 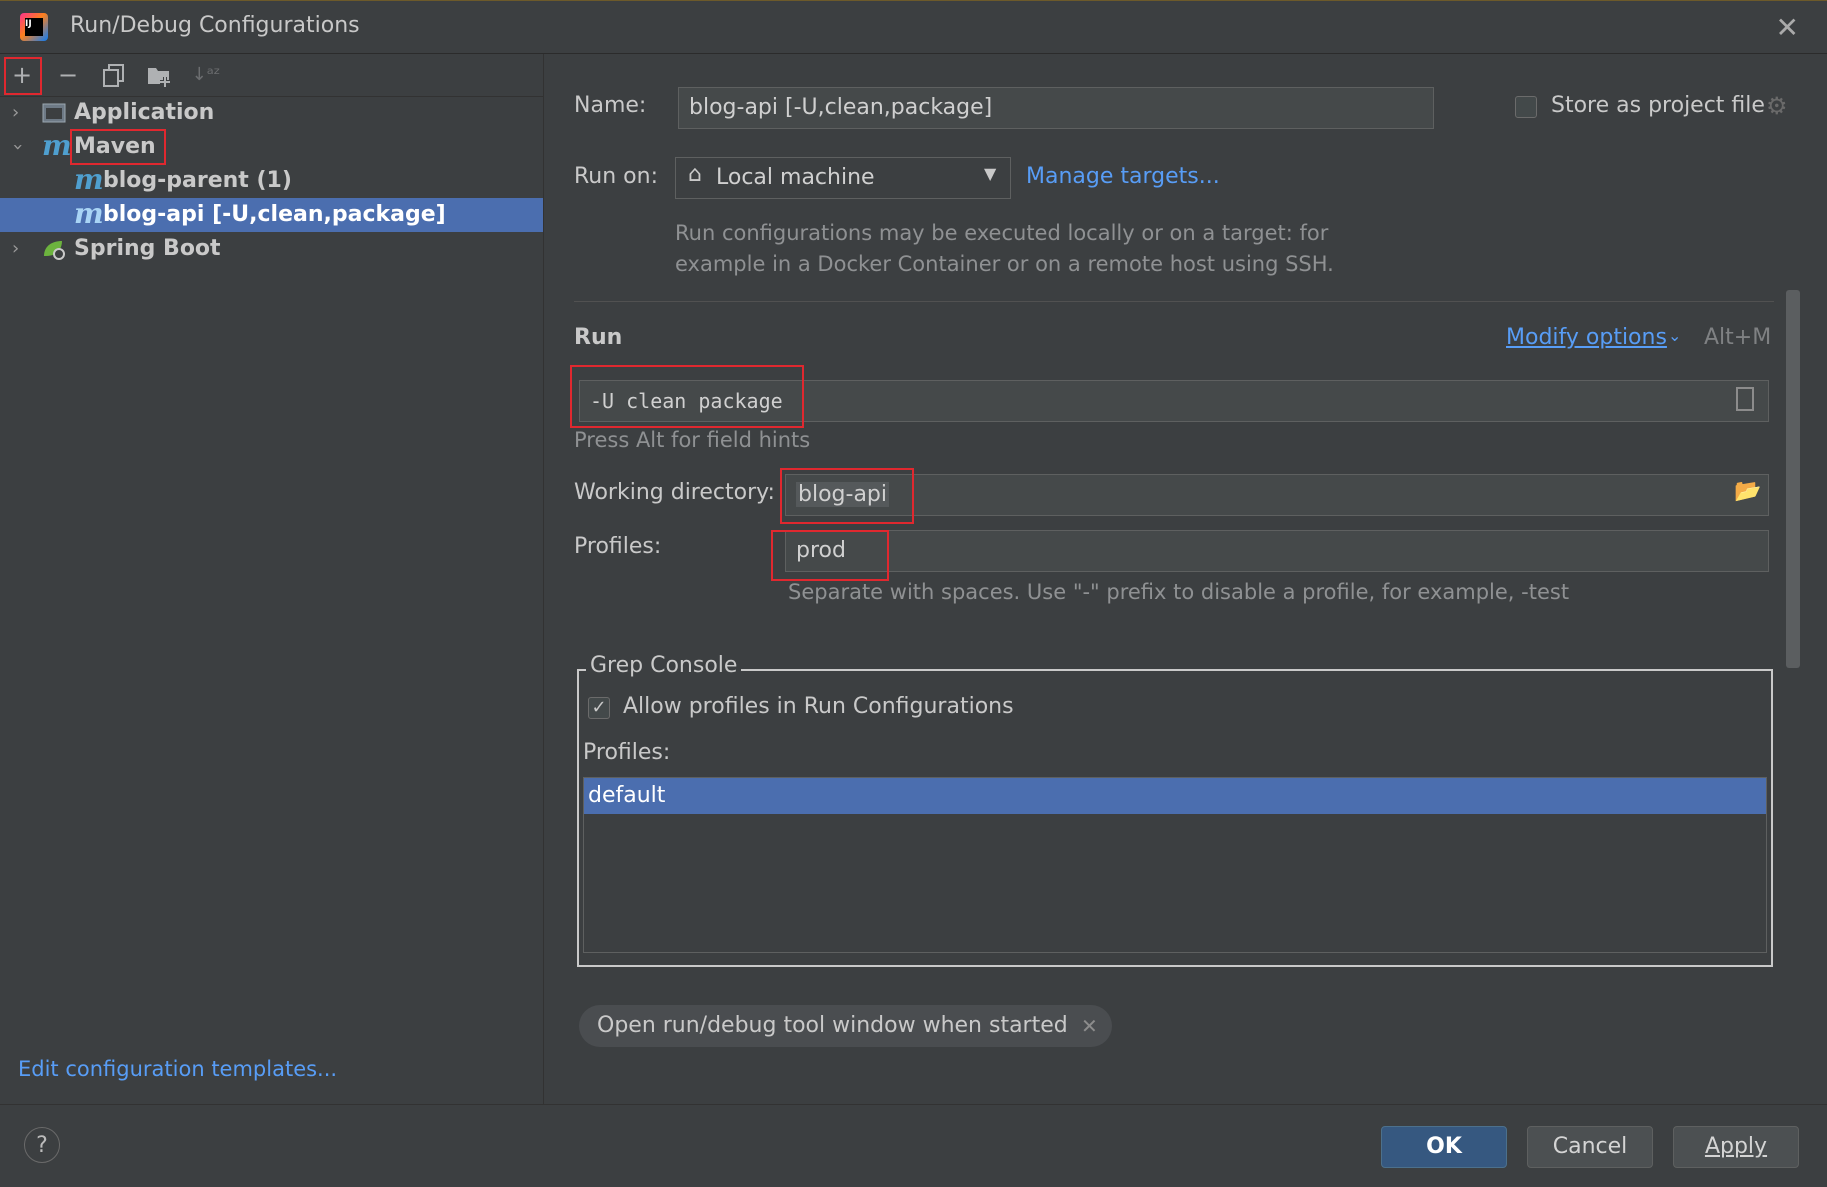 I want to click on tree-toolbar: + − ↓ᵃᶻ, so click(x=271, y=75).